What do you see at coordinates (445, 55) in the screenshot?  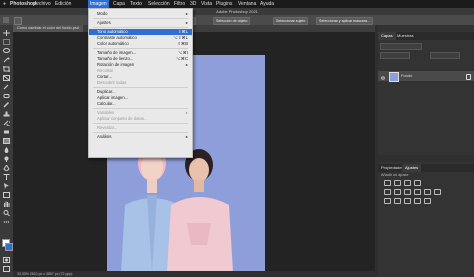 I see `opacity-field` at bounding box center [445, 55].